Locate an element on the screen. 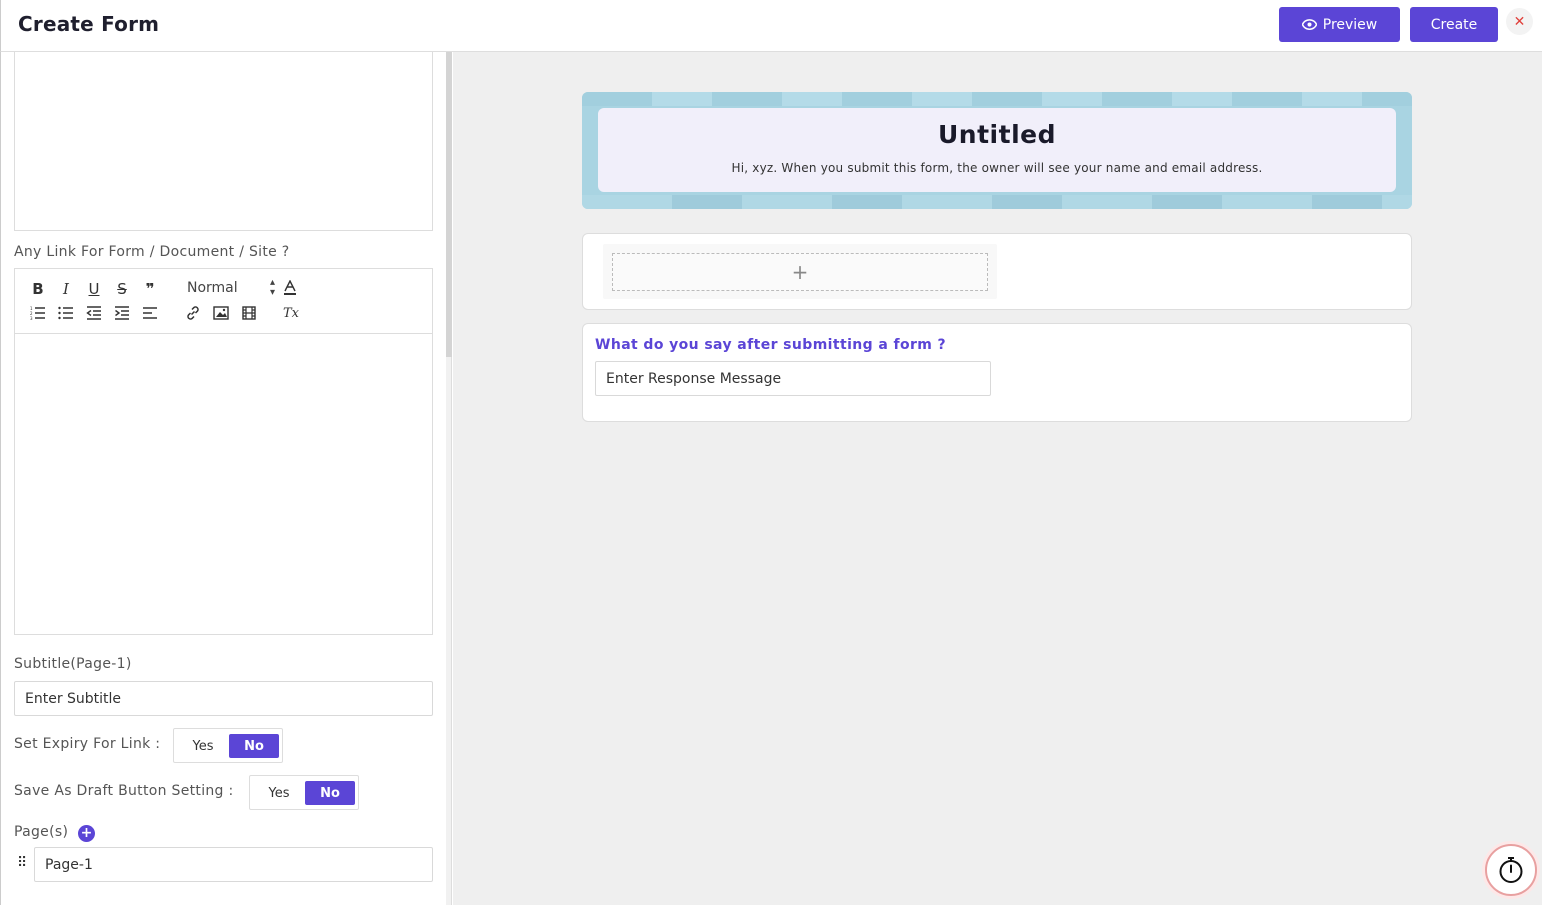  response-message-input: Enter Response Message is located at coordinates (793, 378).